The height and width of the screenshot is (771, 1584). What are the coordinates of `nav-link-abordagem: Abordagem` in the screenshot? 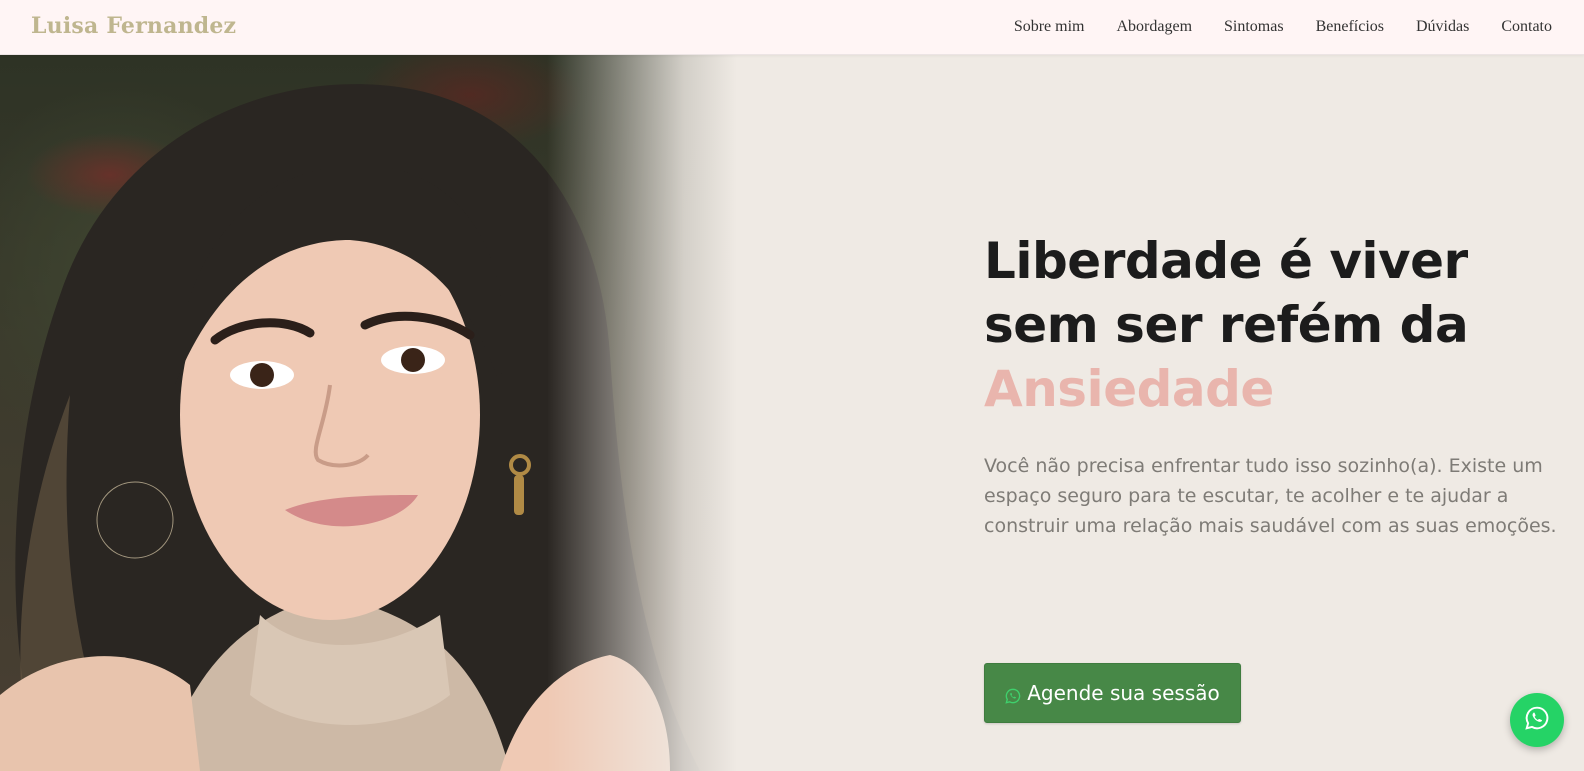 It's located at (1154, 27).